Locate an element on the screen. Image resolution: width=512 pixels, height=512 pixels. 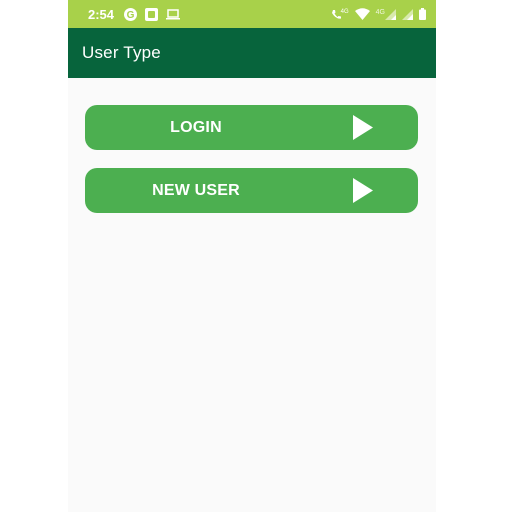
app-bar: User Type is located at coordinates (252, 53).